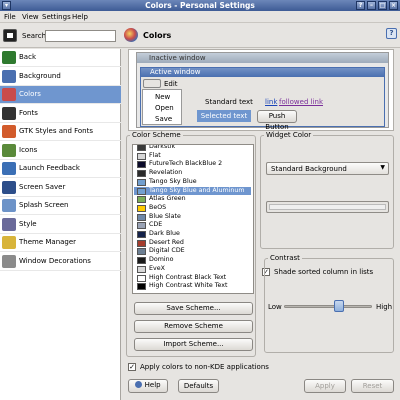  Describe the element at coordinates (166, 242) in the screenshot. I see `scheme-name: Desert Red` at that location.